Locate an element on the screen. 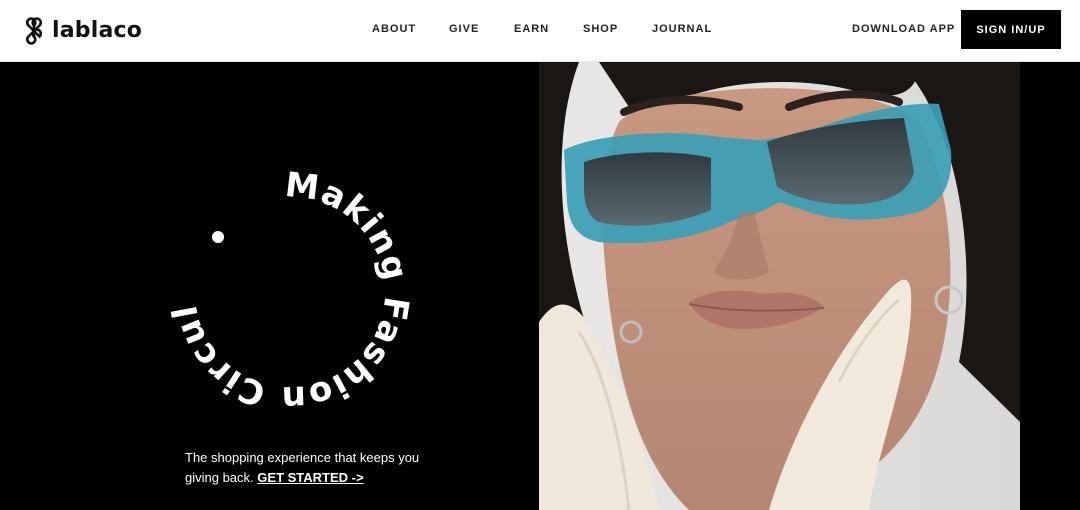 This screenshot has height=510, width=1080. get-started-link: GET STARTED -> is located at coordinates (310, 477).